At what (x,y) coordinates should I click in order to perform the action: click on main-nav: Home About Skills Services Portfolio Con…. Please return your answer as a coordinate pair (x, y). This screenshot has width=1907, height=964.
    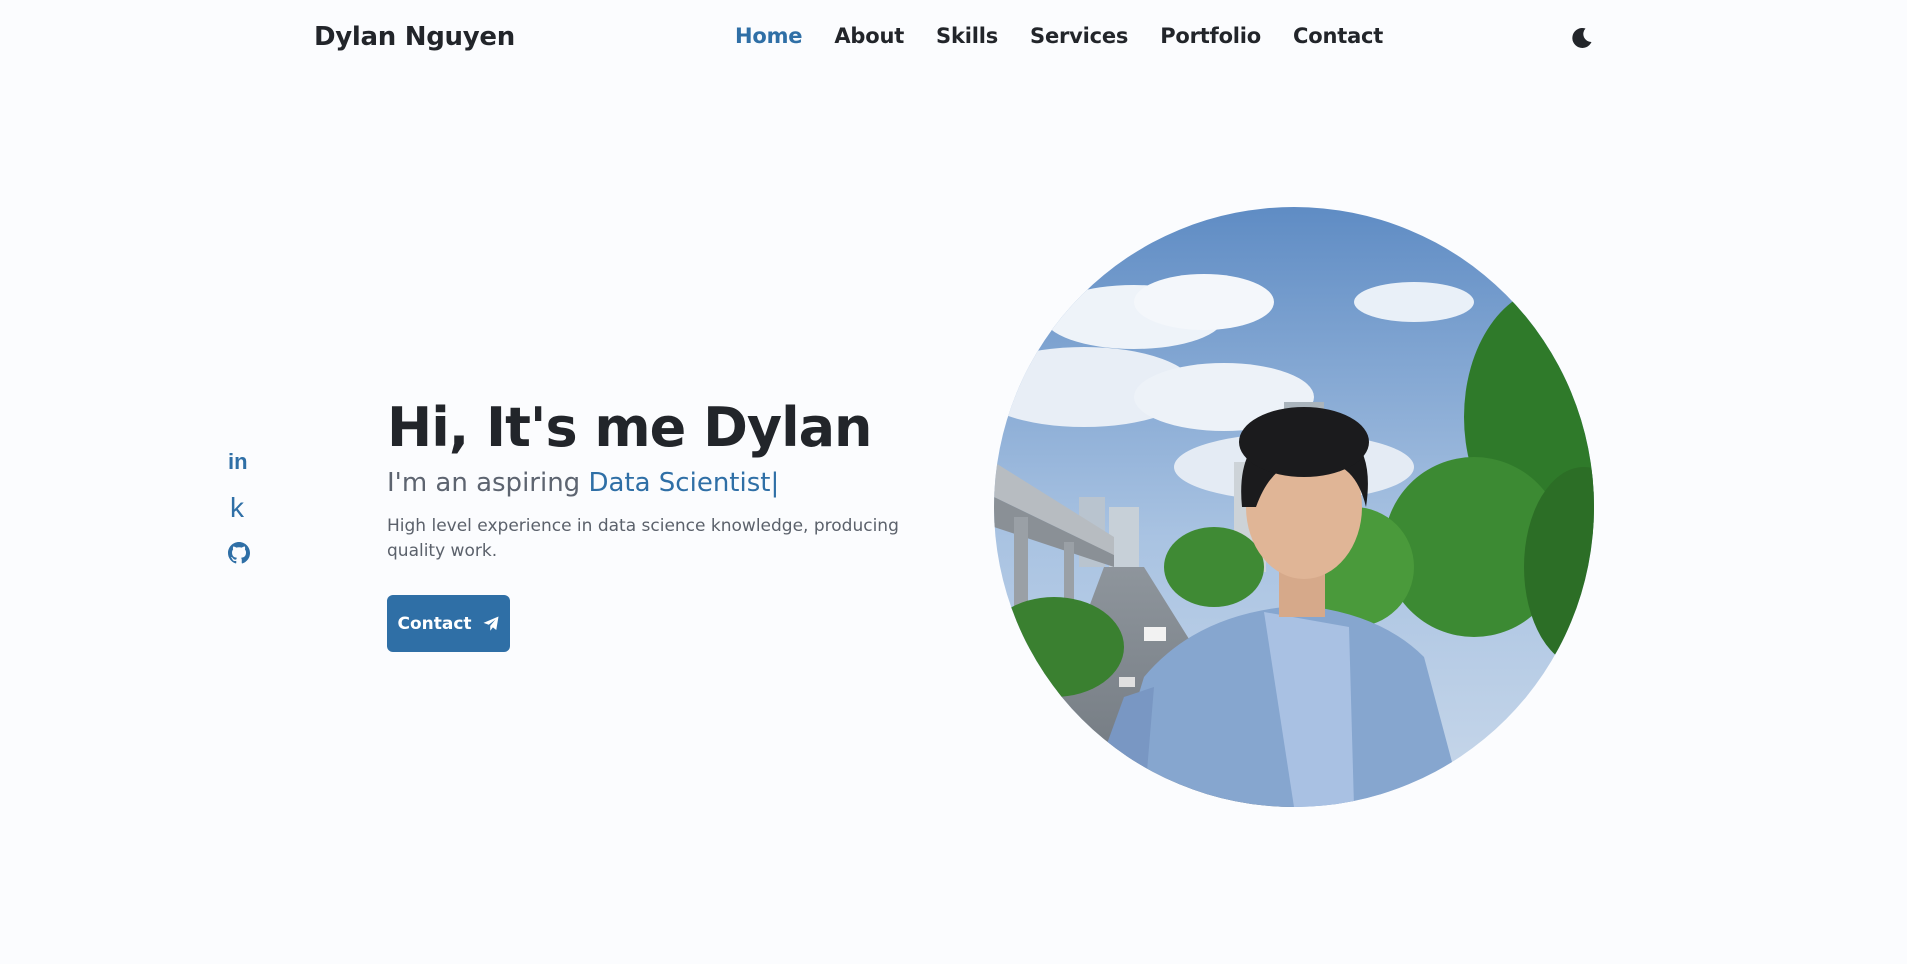
    Looking at the image, I should click on (1059, 36).